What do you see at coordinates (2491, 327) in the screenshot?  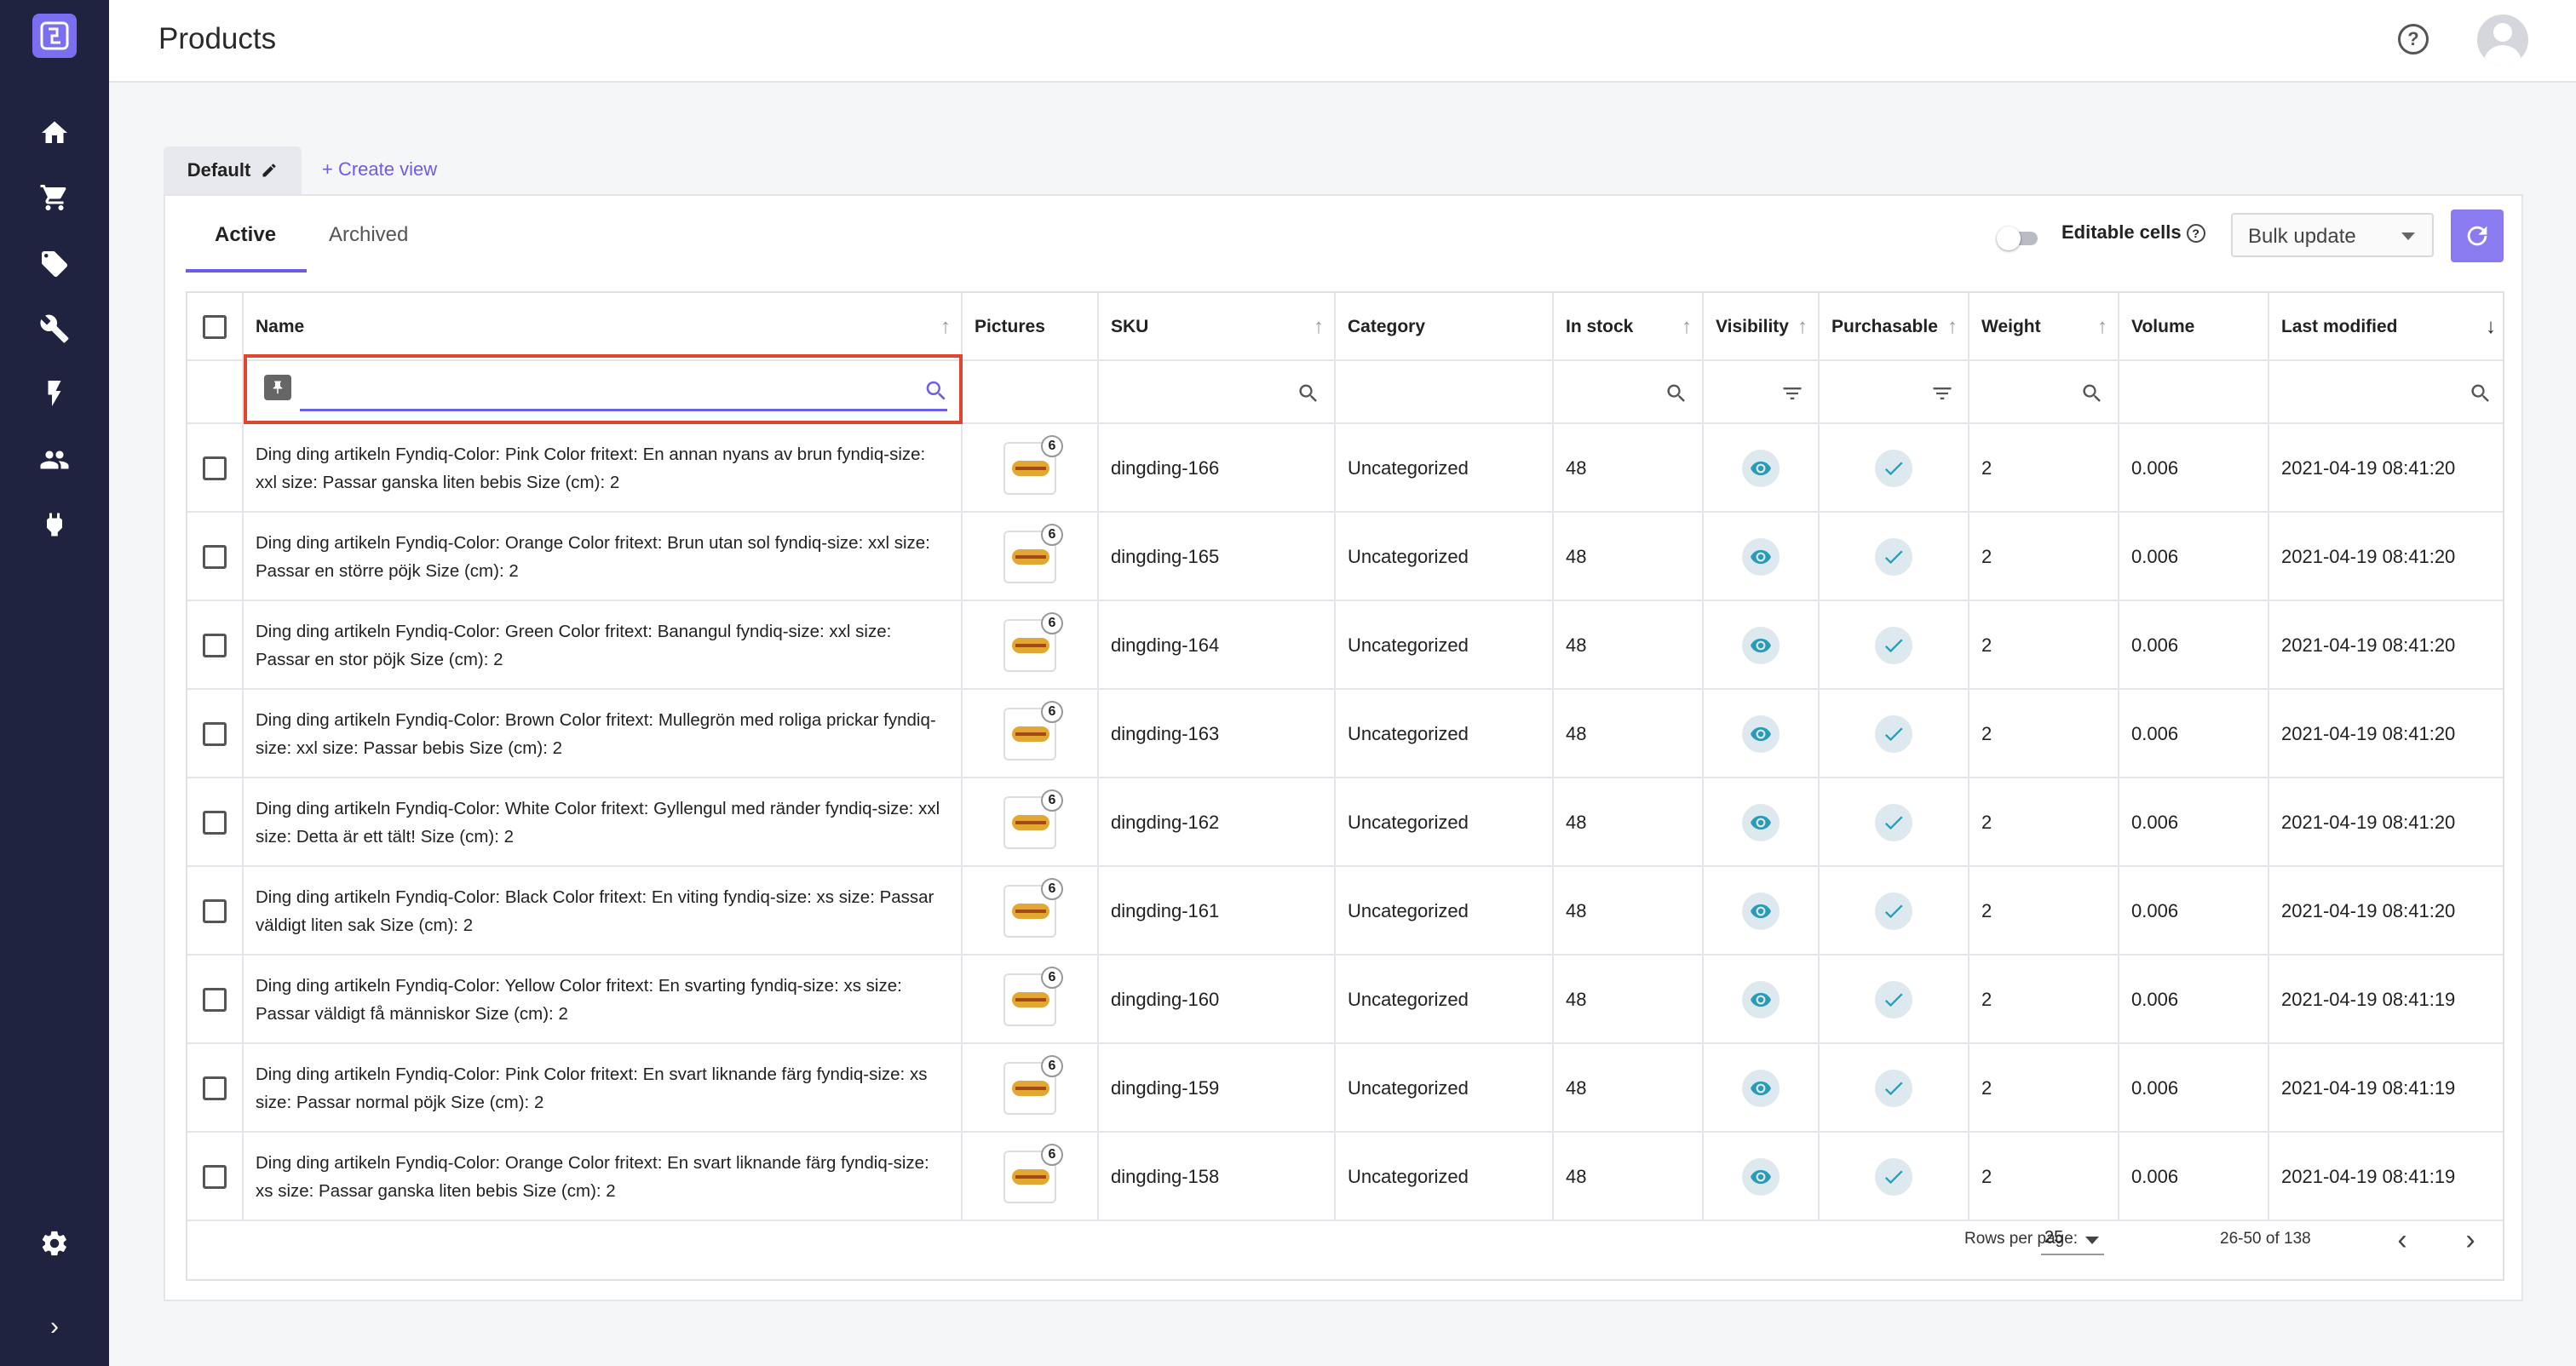 I see `sort-arrow-icon: ↓` at bounding box center [2491, 327].